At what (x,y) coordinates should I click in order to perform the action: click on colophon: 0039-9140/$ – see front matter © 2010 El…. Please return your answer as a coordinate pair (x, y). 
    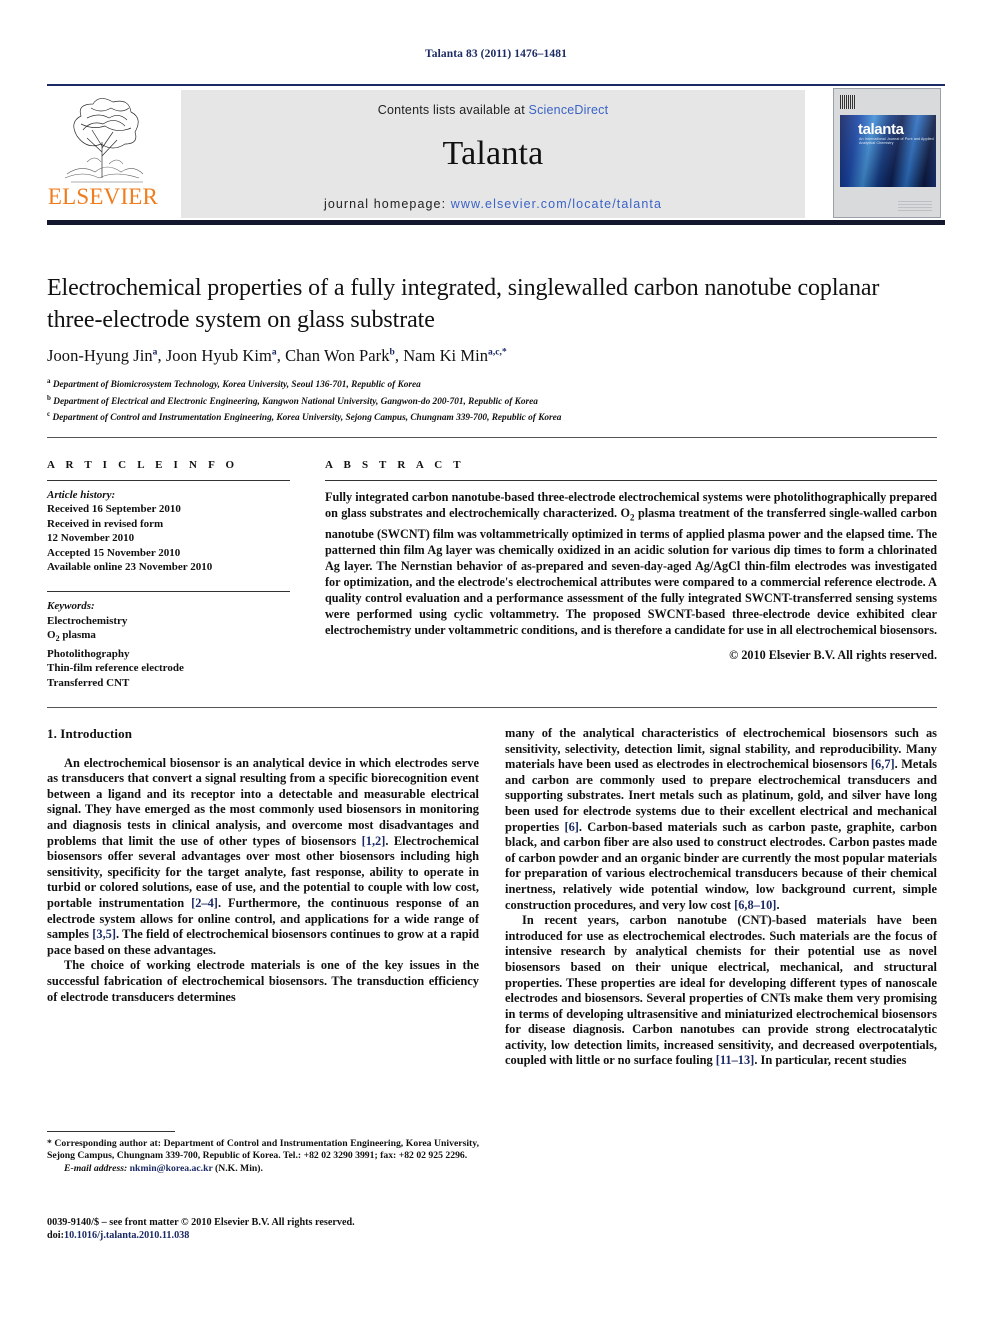
    Looking at the image, I should click on (277, 1229).